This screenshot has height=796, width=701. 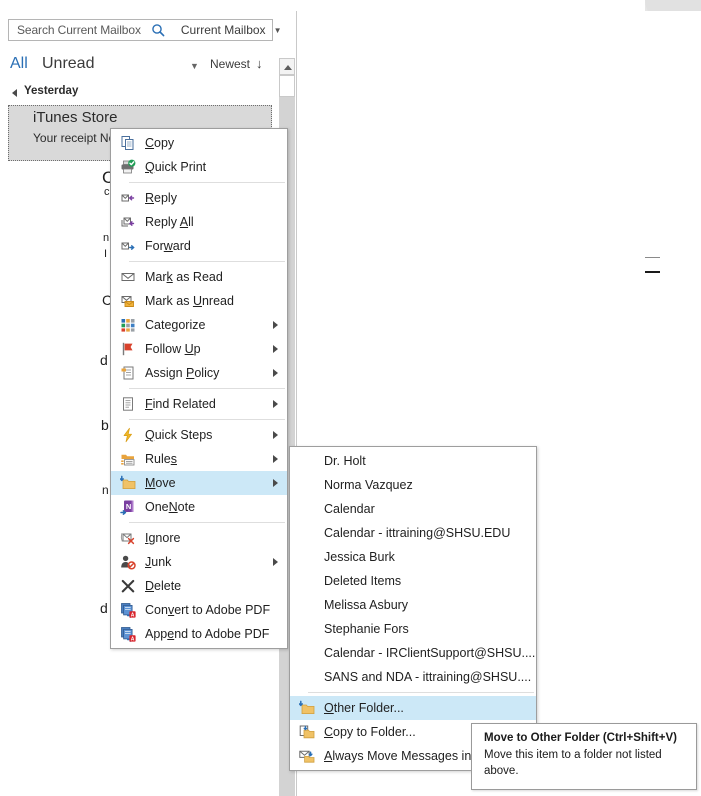 What do you see at coordinates (189, 301) in the screenshot?
I see `menu-item-label: Mark as Unread` at bounding box center [189, 301].